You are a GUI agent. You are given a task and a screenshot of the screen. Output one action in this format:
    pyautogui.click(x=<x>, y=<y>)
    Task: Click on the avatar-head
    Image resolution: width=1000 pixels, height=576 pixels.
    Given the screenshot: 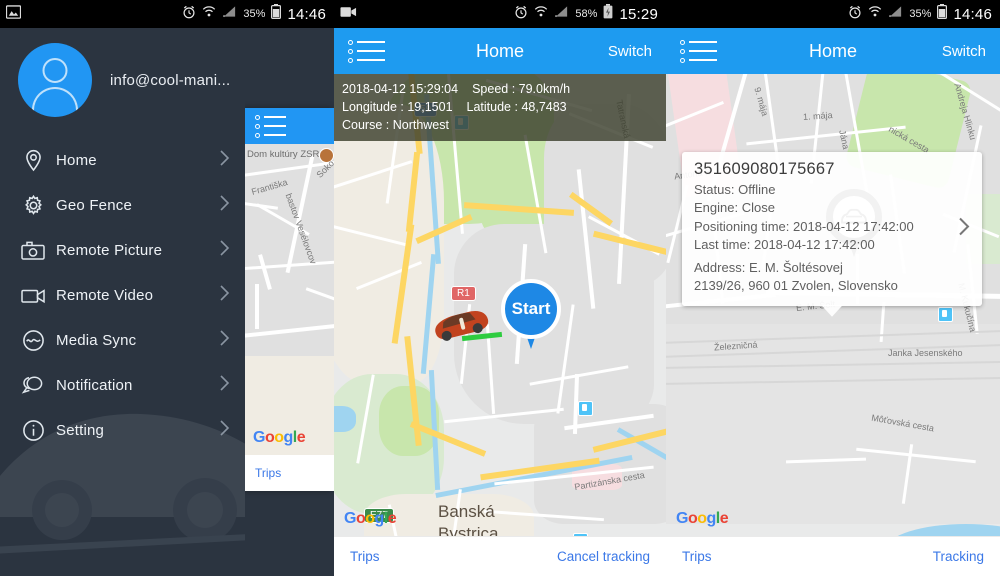 What is the action you would take?
    pyautogui.click(x=55, y=70)
    